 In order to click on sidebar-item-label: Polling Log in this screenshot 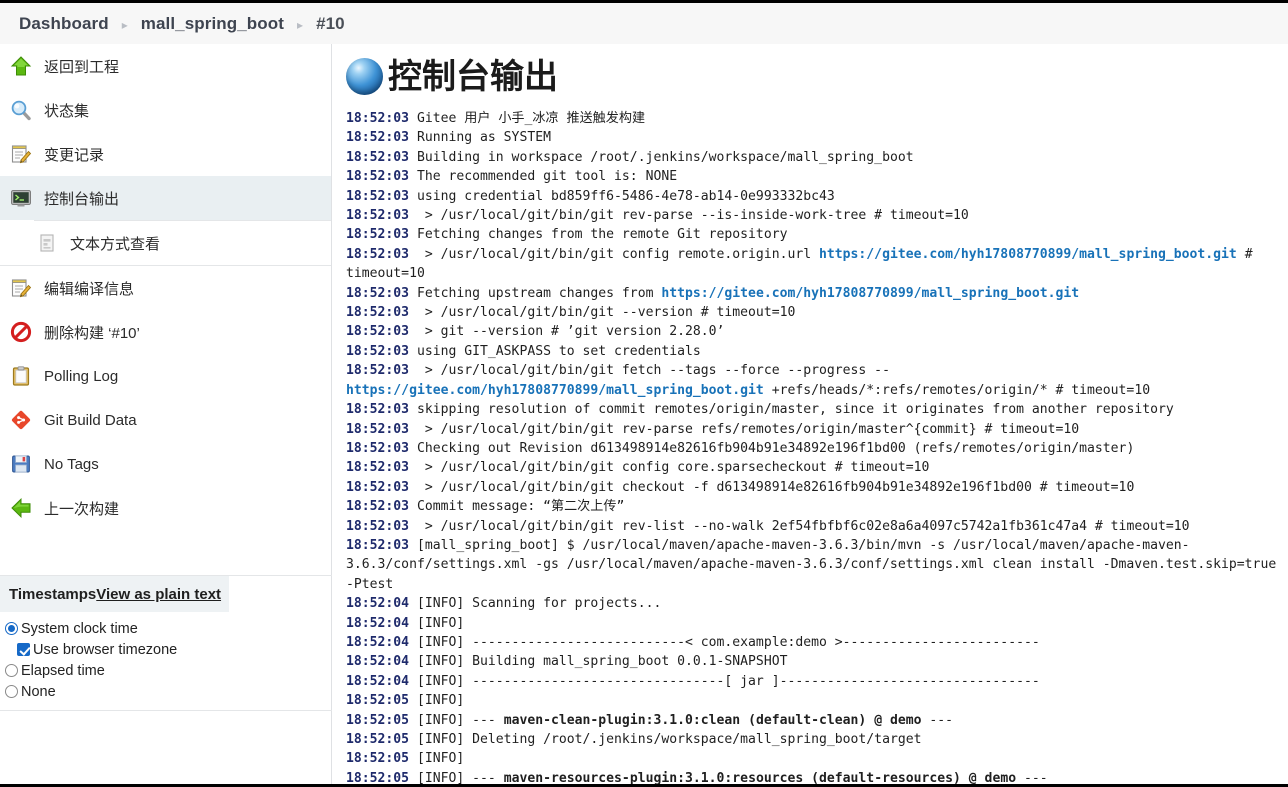, I will do `click(81, 376)`.